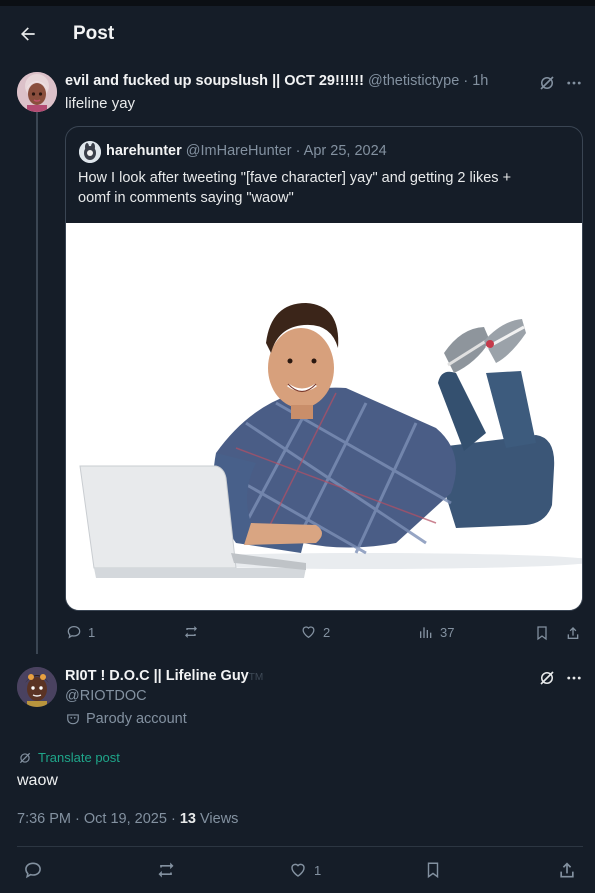  What do you see at coordinates (480, 81) in the screenshot?
I see `post-time: 1h` at bounding box center [480, 81].